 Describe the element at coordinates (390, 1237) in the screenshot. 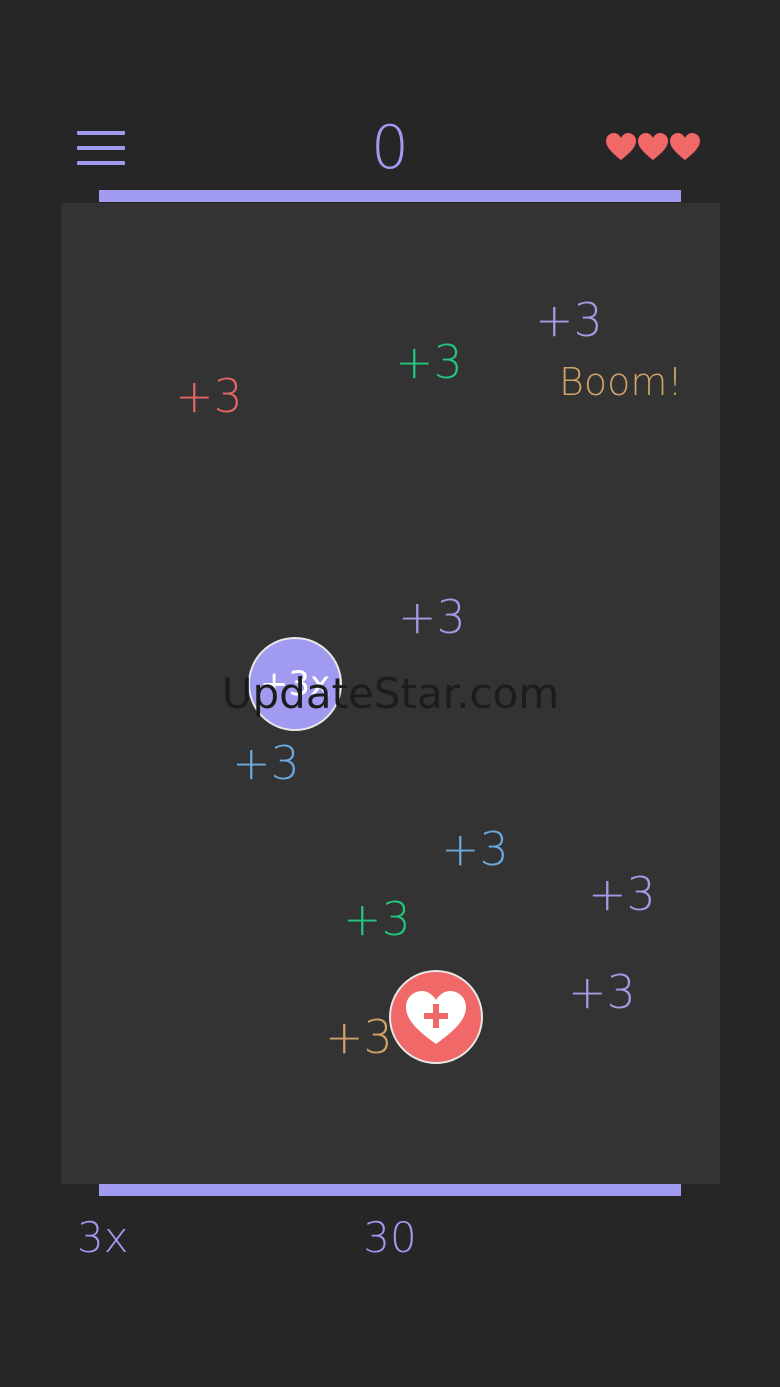

I see `timer-display: 30` at that location.